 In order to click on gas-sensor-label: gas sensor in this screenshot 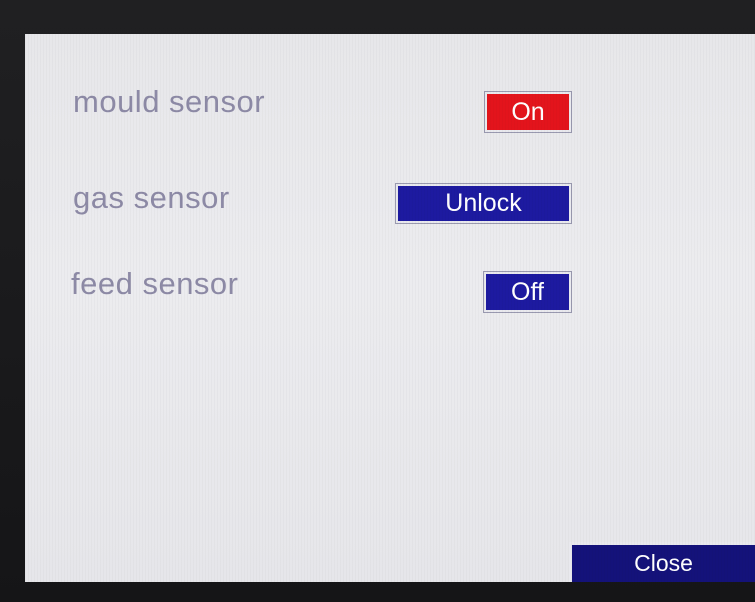, I will do `click(151, 197)`.